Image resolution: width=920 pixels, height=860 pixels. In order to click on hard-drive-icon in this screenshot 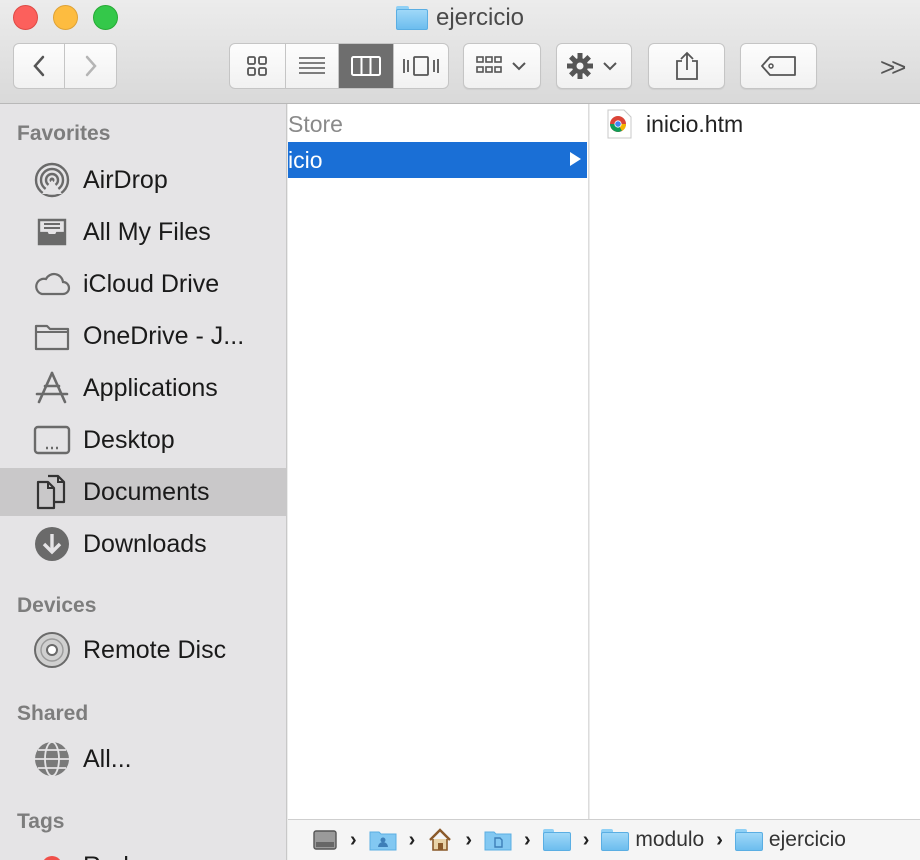, I will do `click(325, 840)`.